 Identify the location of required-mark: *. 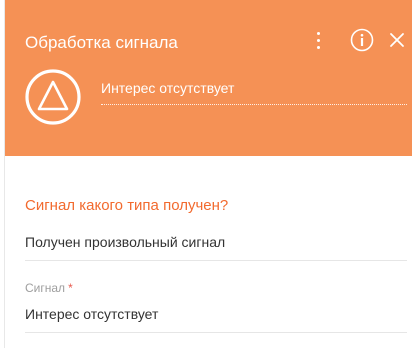
(70, 288).